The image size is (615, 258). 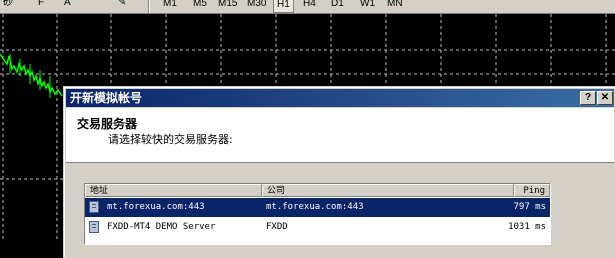 I want to click on price-bars, so click(x=30, y=76).